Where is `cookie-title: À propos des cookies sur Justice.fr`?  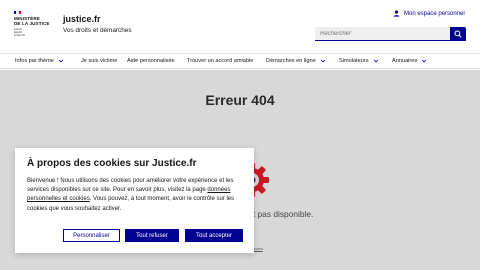 cookie-title: À propos des cookies sur Justice.fr is located at coordinates (112, 163).